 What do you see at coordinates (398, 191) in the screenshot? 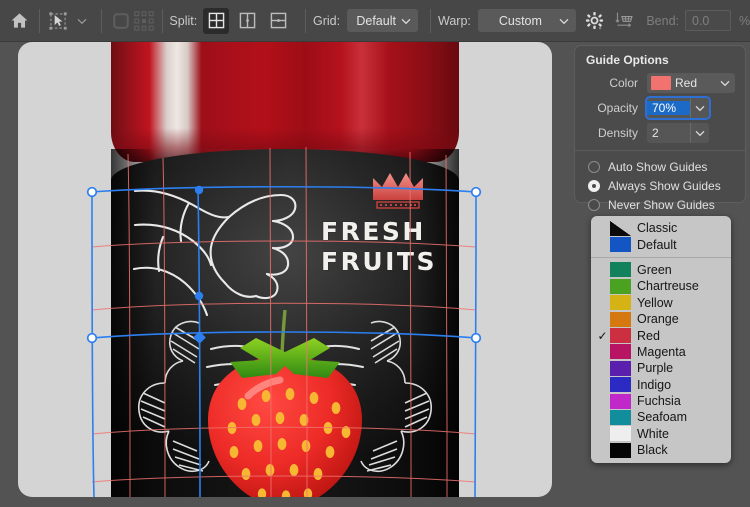
I see `crown-icon` at bounding box center [398, 191].